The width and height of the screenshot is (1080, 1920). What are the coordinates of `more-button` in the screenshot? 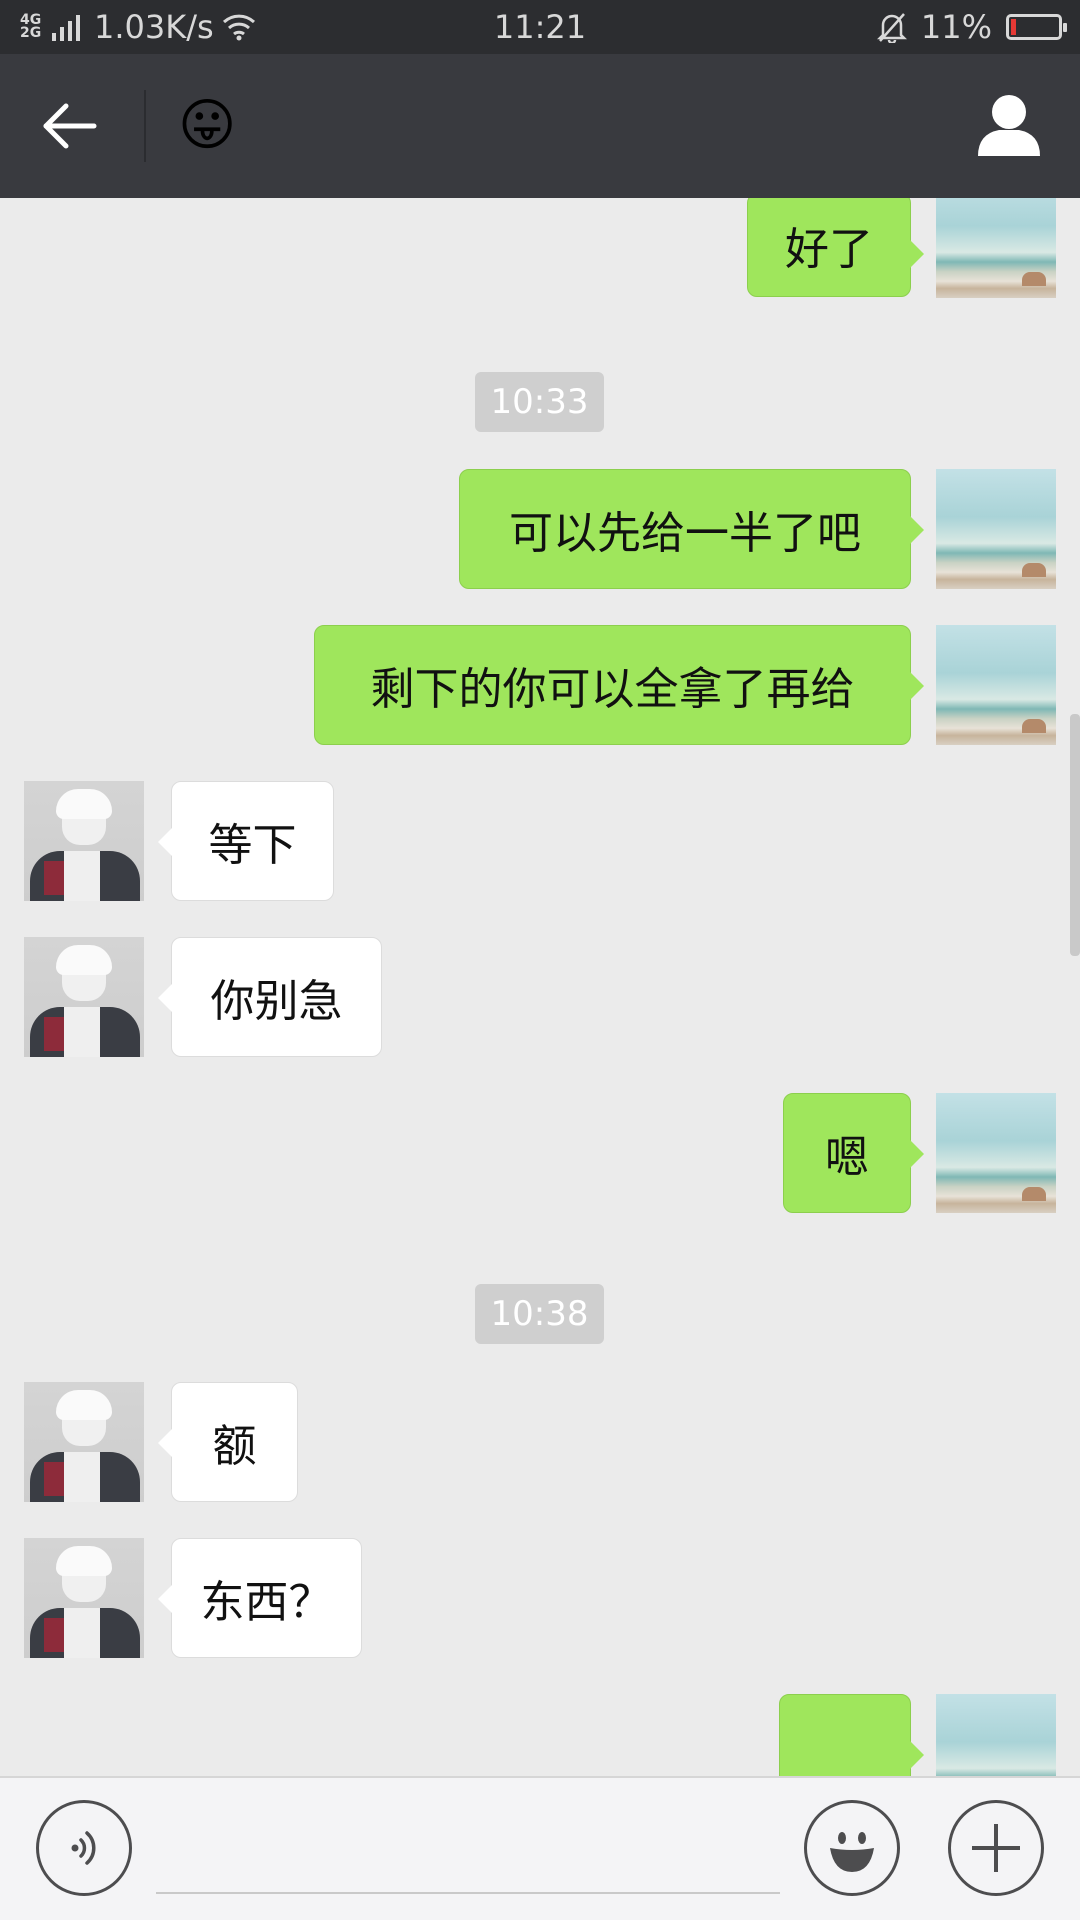 It's located at (996, 1848).